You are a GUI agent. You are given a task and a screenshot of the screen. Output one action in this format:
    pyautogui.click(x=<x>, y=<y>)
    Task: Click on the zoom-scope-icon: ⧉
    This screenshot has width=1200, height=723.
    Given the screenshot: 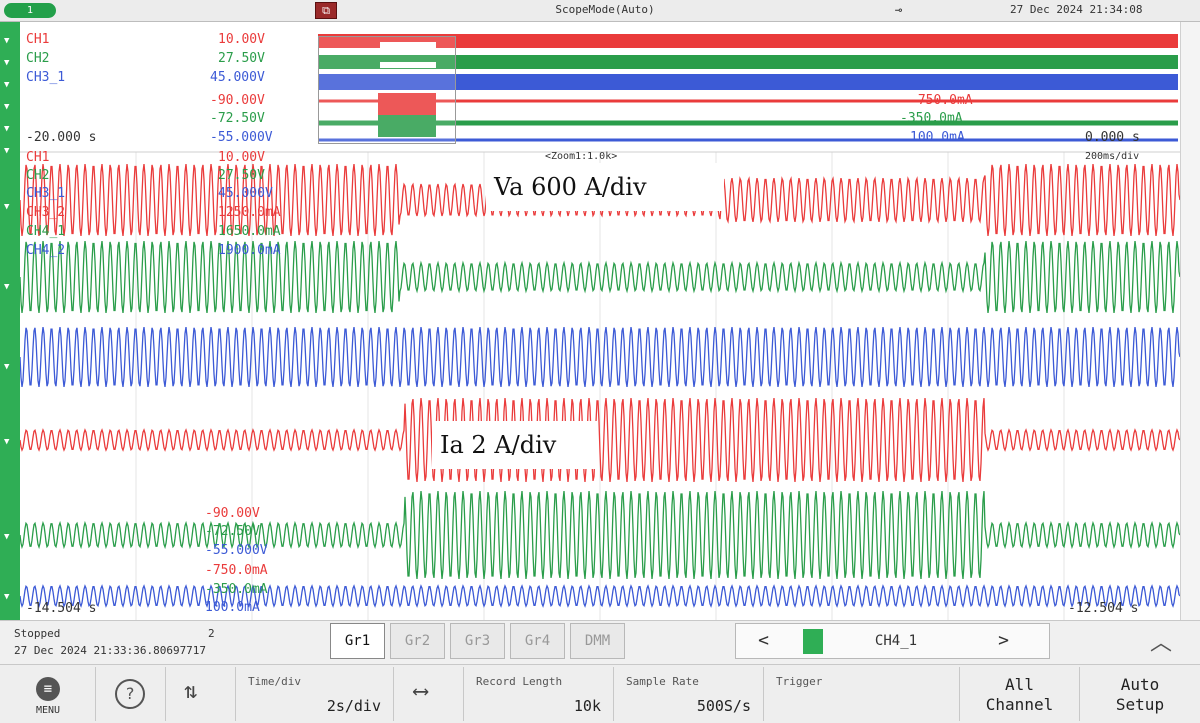 What is the action you would take?
    pyautogui.click(x=326, y=10)
    